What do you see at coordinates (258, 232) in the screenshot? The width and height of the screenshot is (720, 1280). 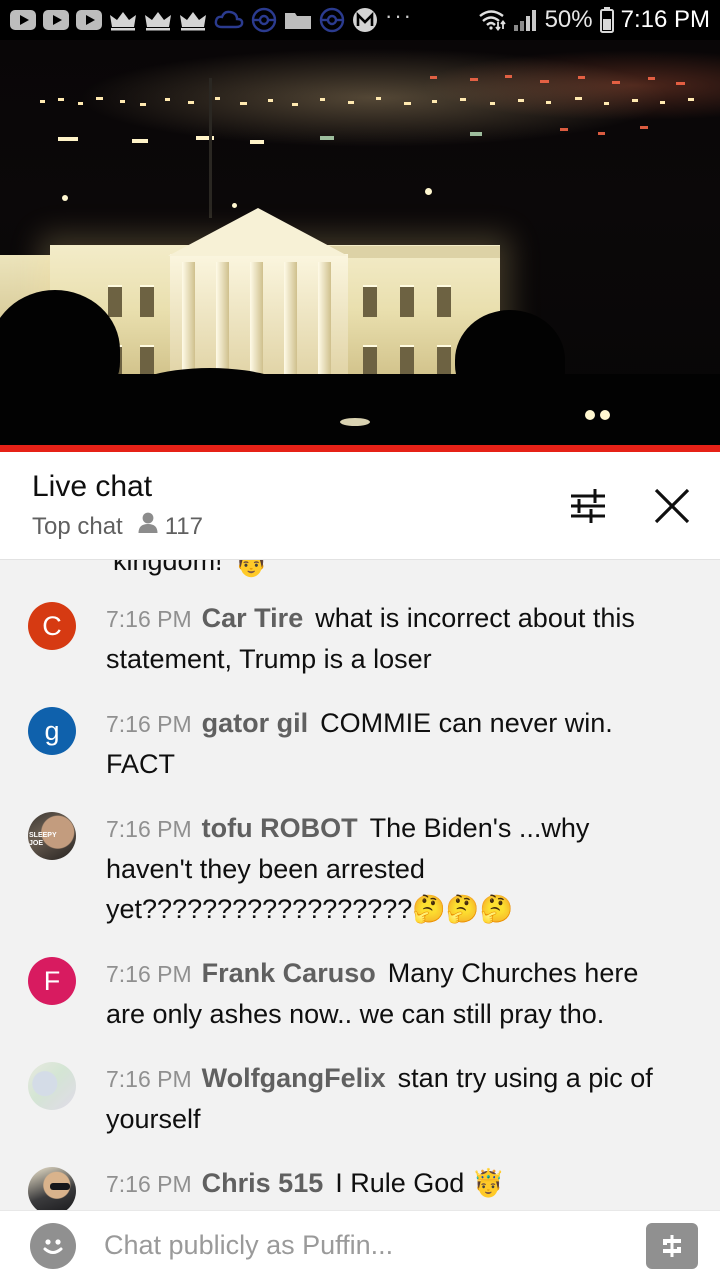 I see `white-house-pediment` at bounding box center [258, 232].